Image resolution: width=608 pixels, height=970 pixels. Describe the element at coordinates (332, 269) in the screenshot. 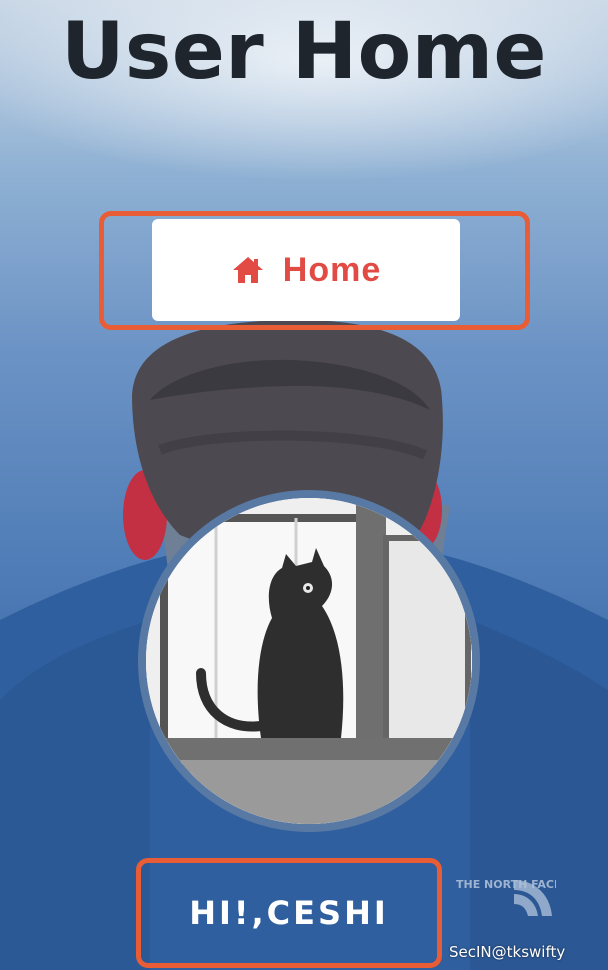

I see `home-button-label: Home` at that location.